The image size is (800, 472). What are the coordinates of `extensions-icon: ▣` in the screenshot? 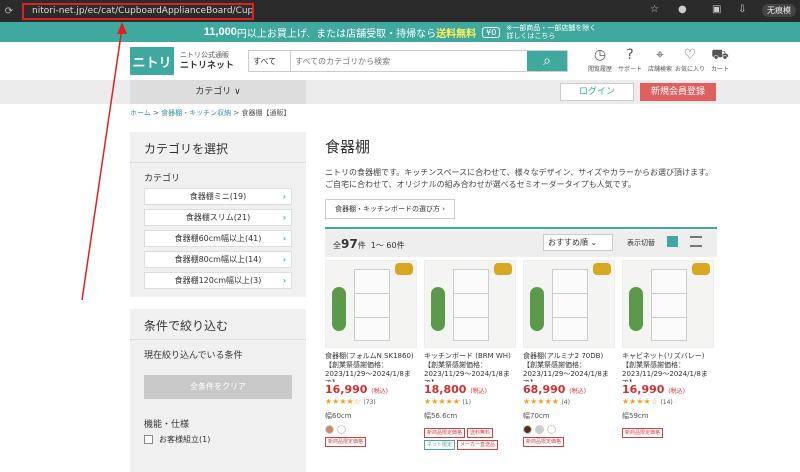 It's located at (716, 9).